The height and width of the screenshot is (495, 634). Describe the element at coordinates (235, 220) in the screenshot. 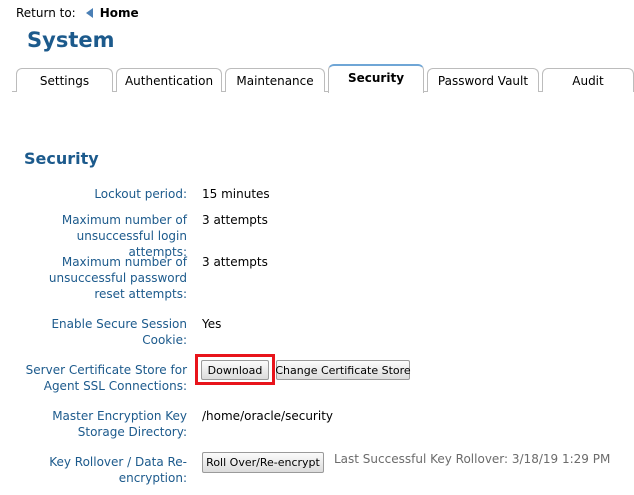

I see `login-attempts-value: 3 attempts` at that location.